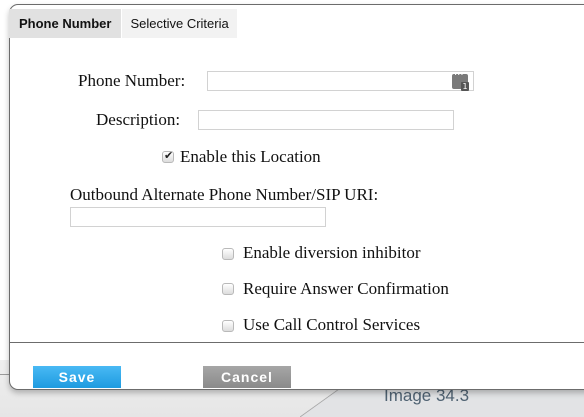 This screenshot has width=584, height=417. Describe the element at coordinates (460, 80) in the screenshot. I see `contacts-icon` at that location.